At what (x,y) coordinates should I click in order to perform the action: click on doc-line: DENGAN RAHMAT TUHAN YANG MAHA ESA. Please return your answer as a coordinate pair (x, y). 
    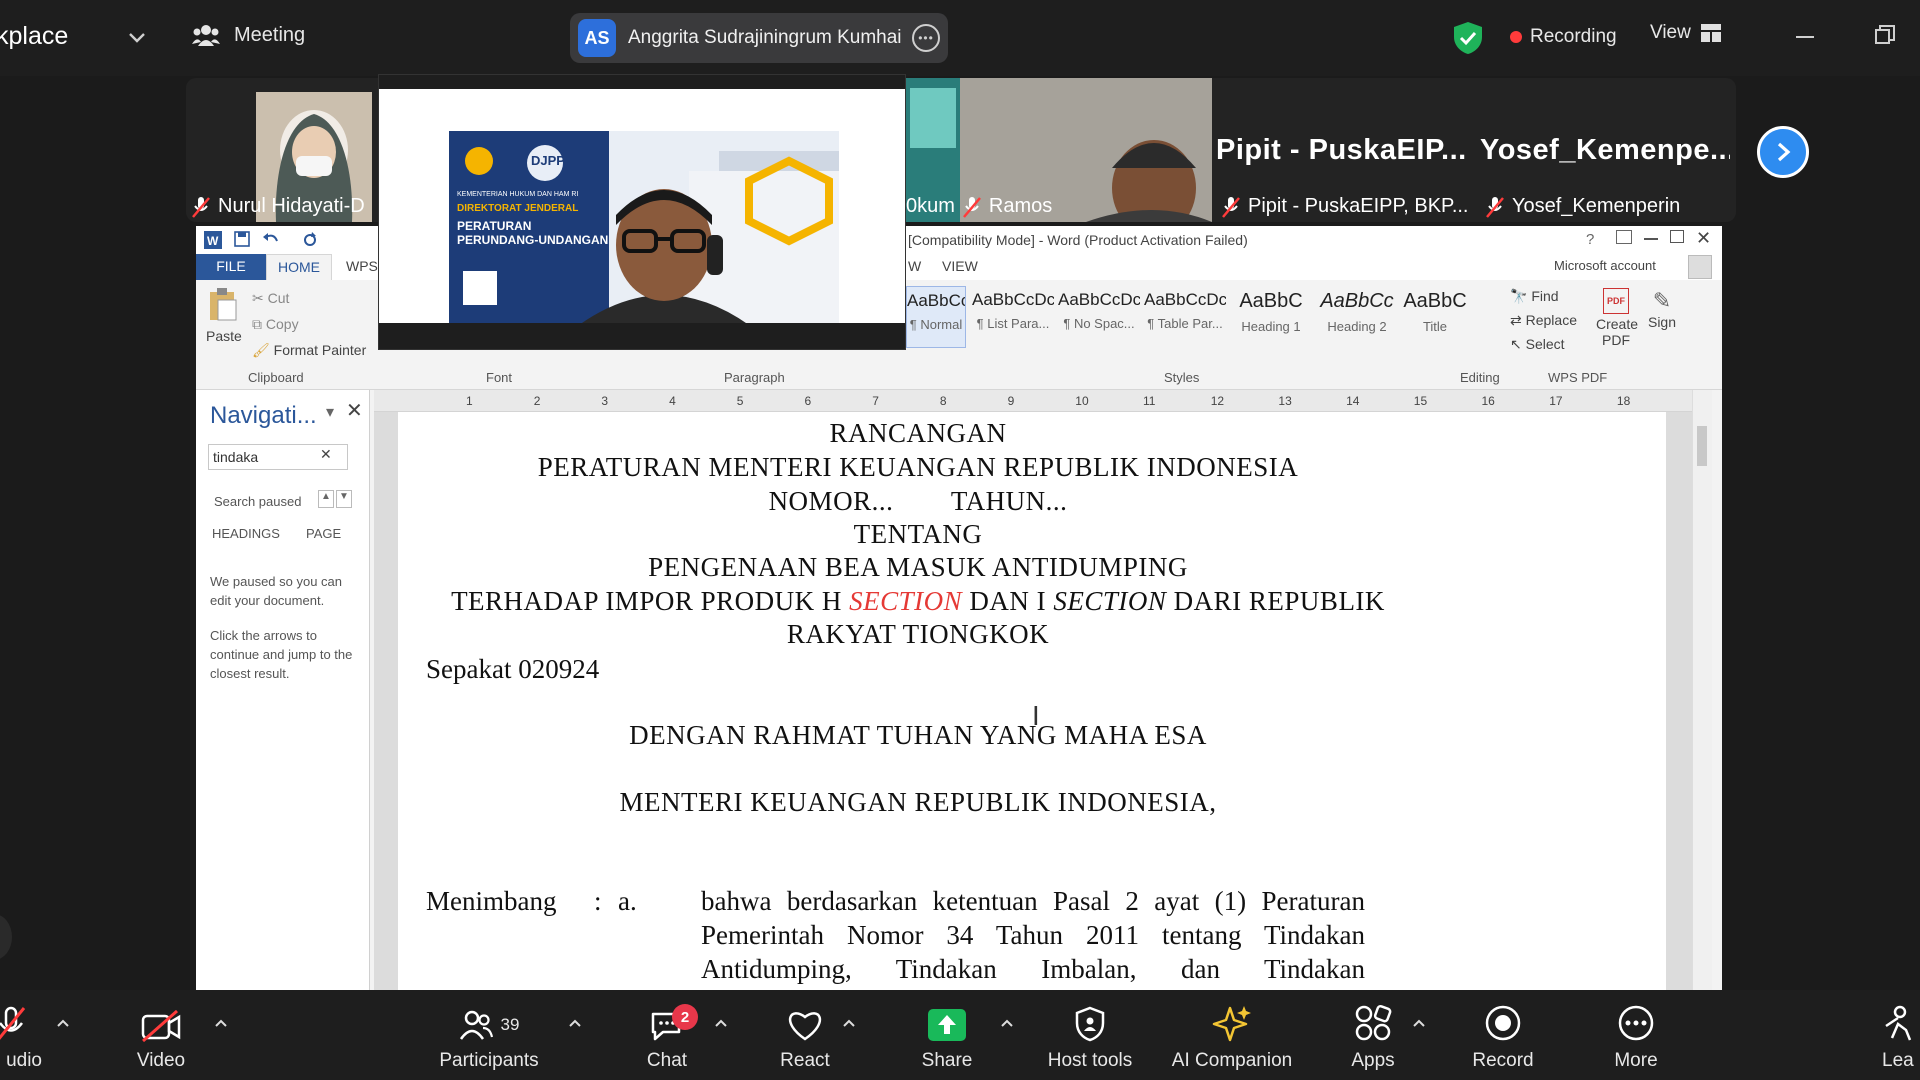
    Looking at the image, I should click on (918, 735).